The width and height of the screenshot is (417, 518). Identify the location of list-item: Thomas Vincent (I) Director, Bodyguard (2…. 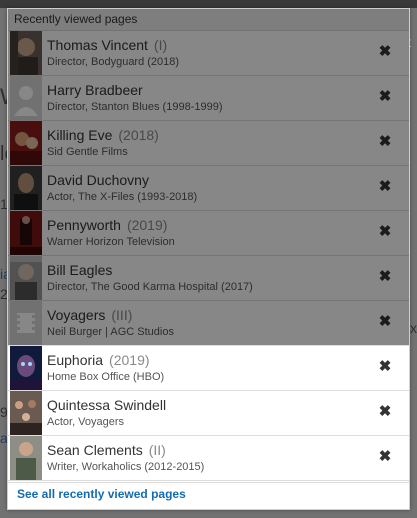
(208, 53).